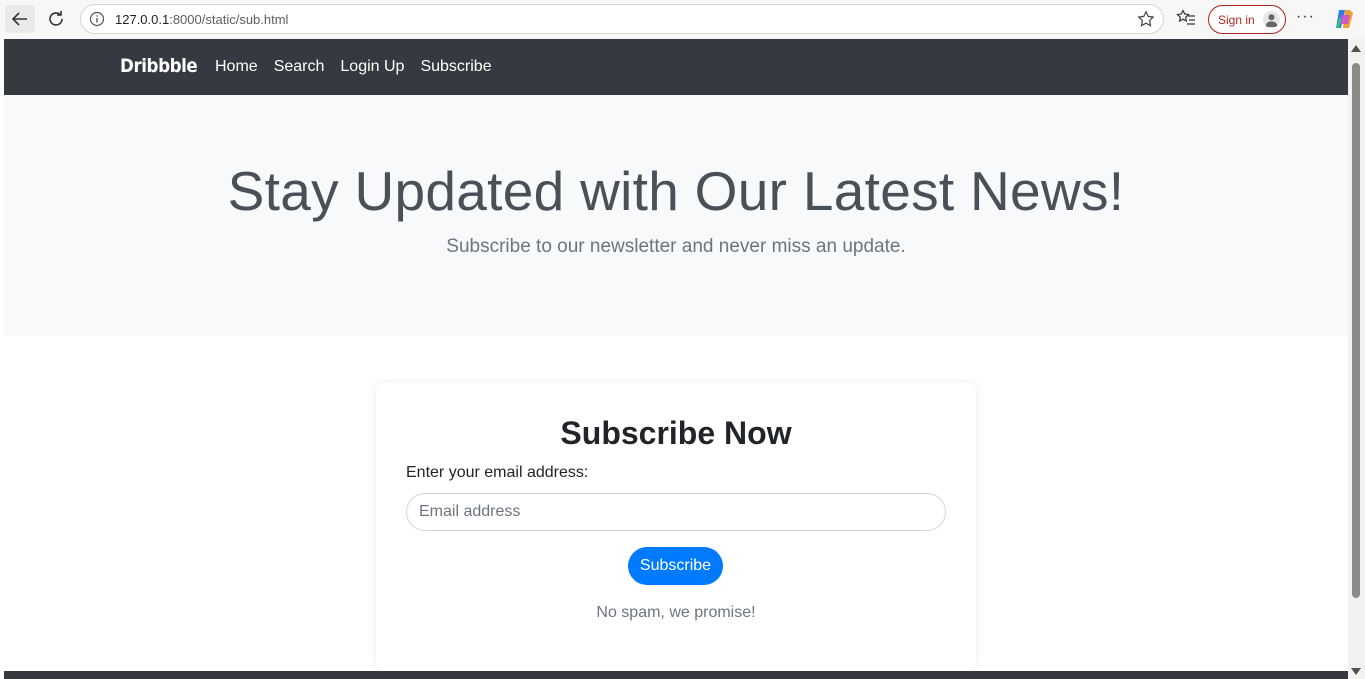 The image size is (1365, 679). I want to click on subscribe-button: Subscribe, so click(675, 566).